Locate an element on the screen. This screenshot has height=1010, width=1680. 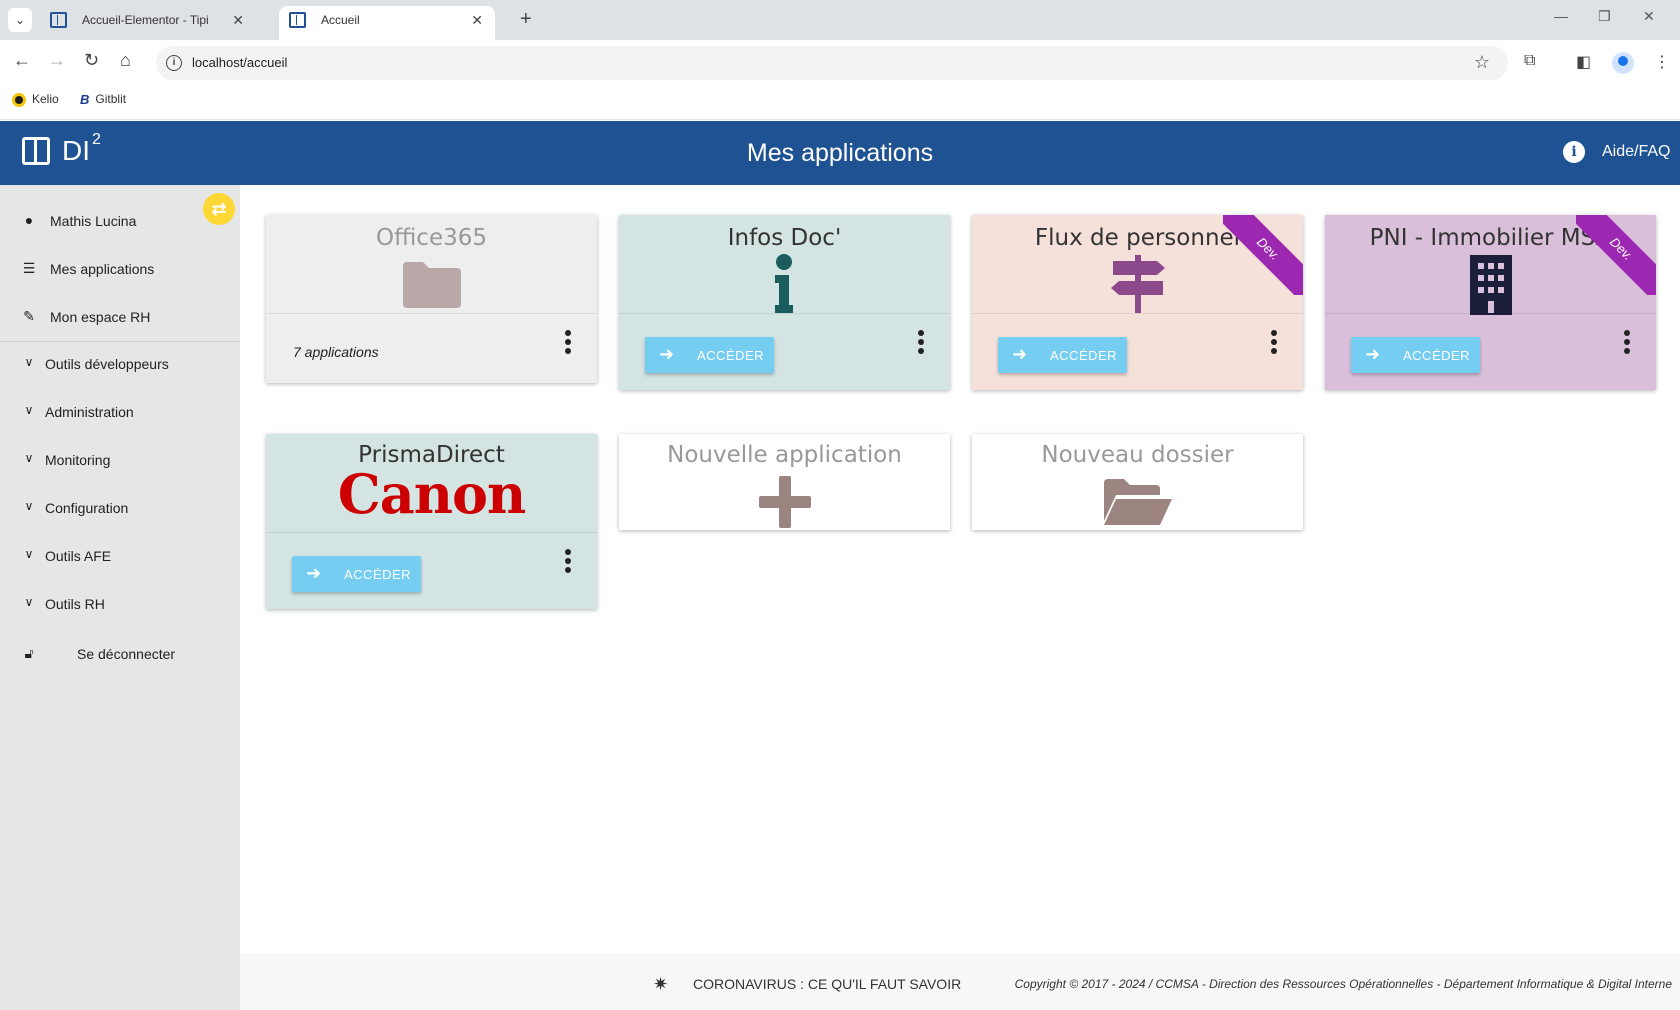
bookmark-label: Gitblit is located at coordinates (111, 99).